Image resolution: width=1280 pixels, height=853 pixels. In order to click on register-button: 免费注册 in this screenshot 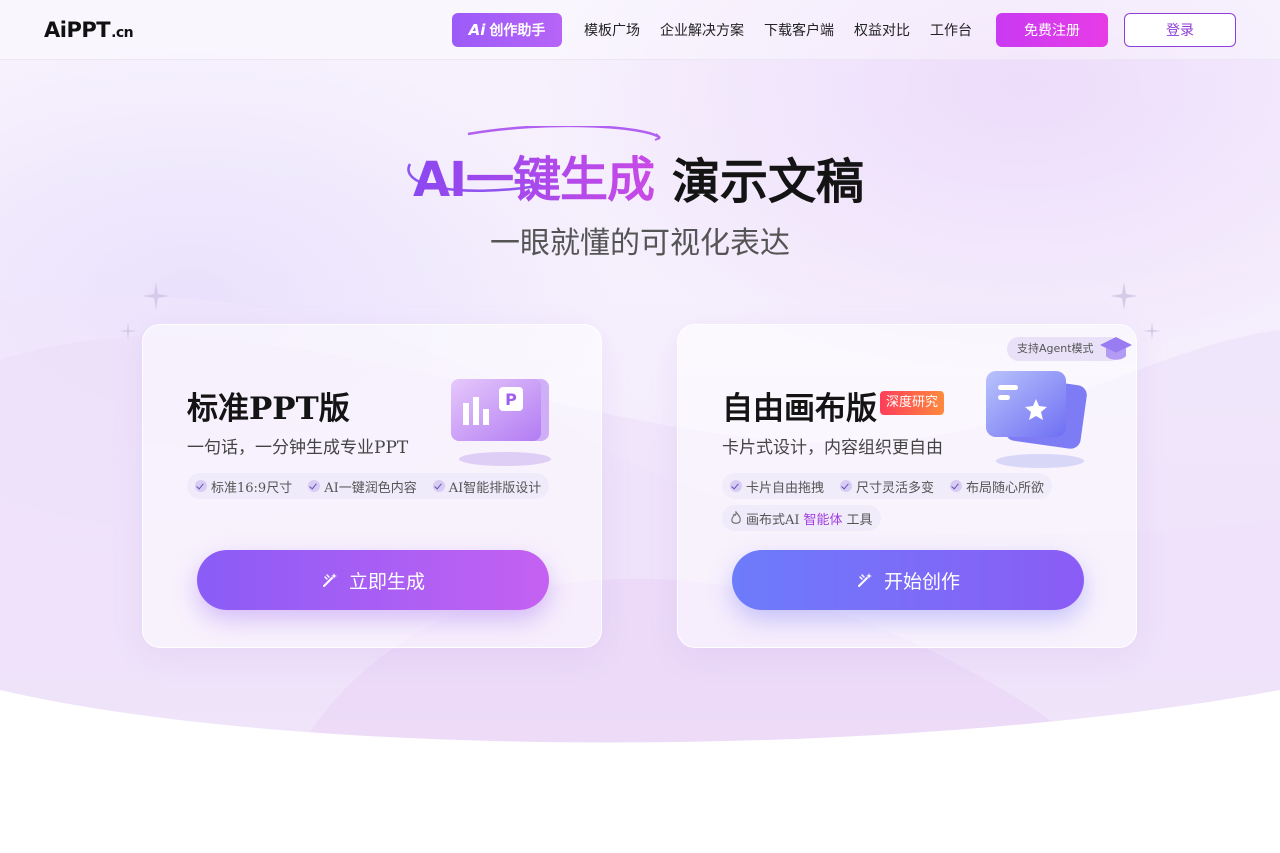, I will do `click(1052, 30)`.